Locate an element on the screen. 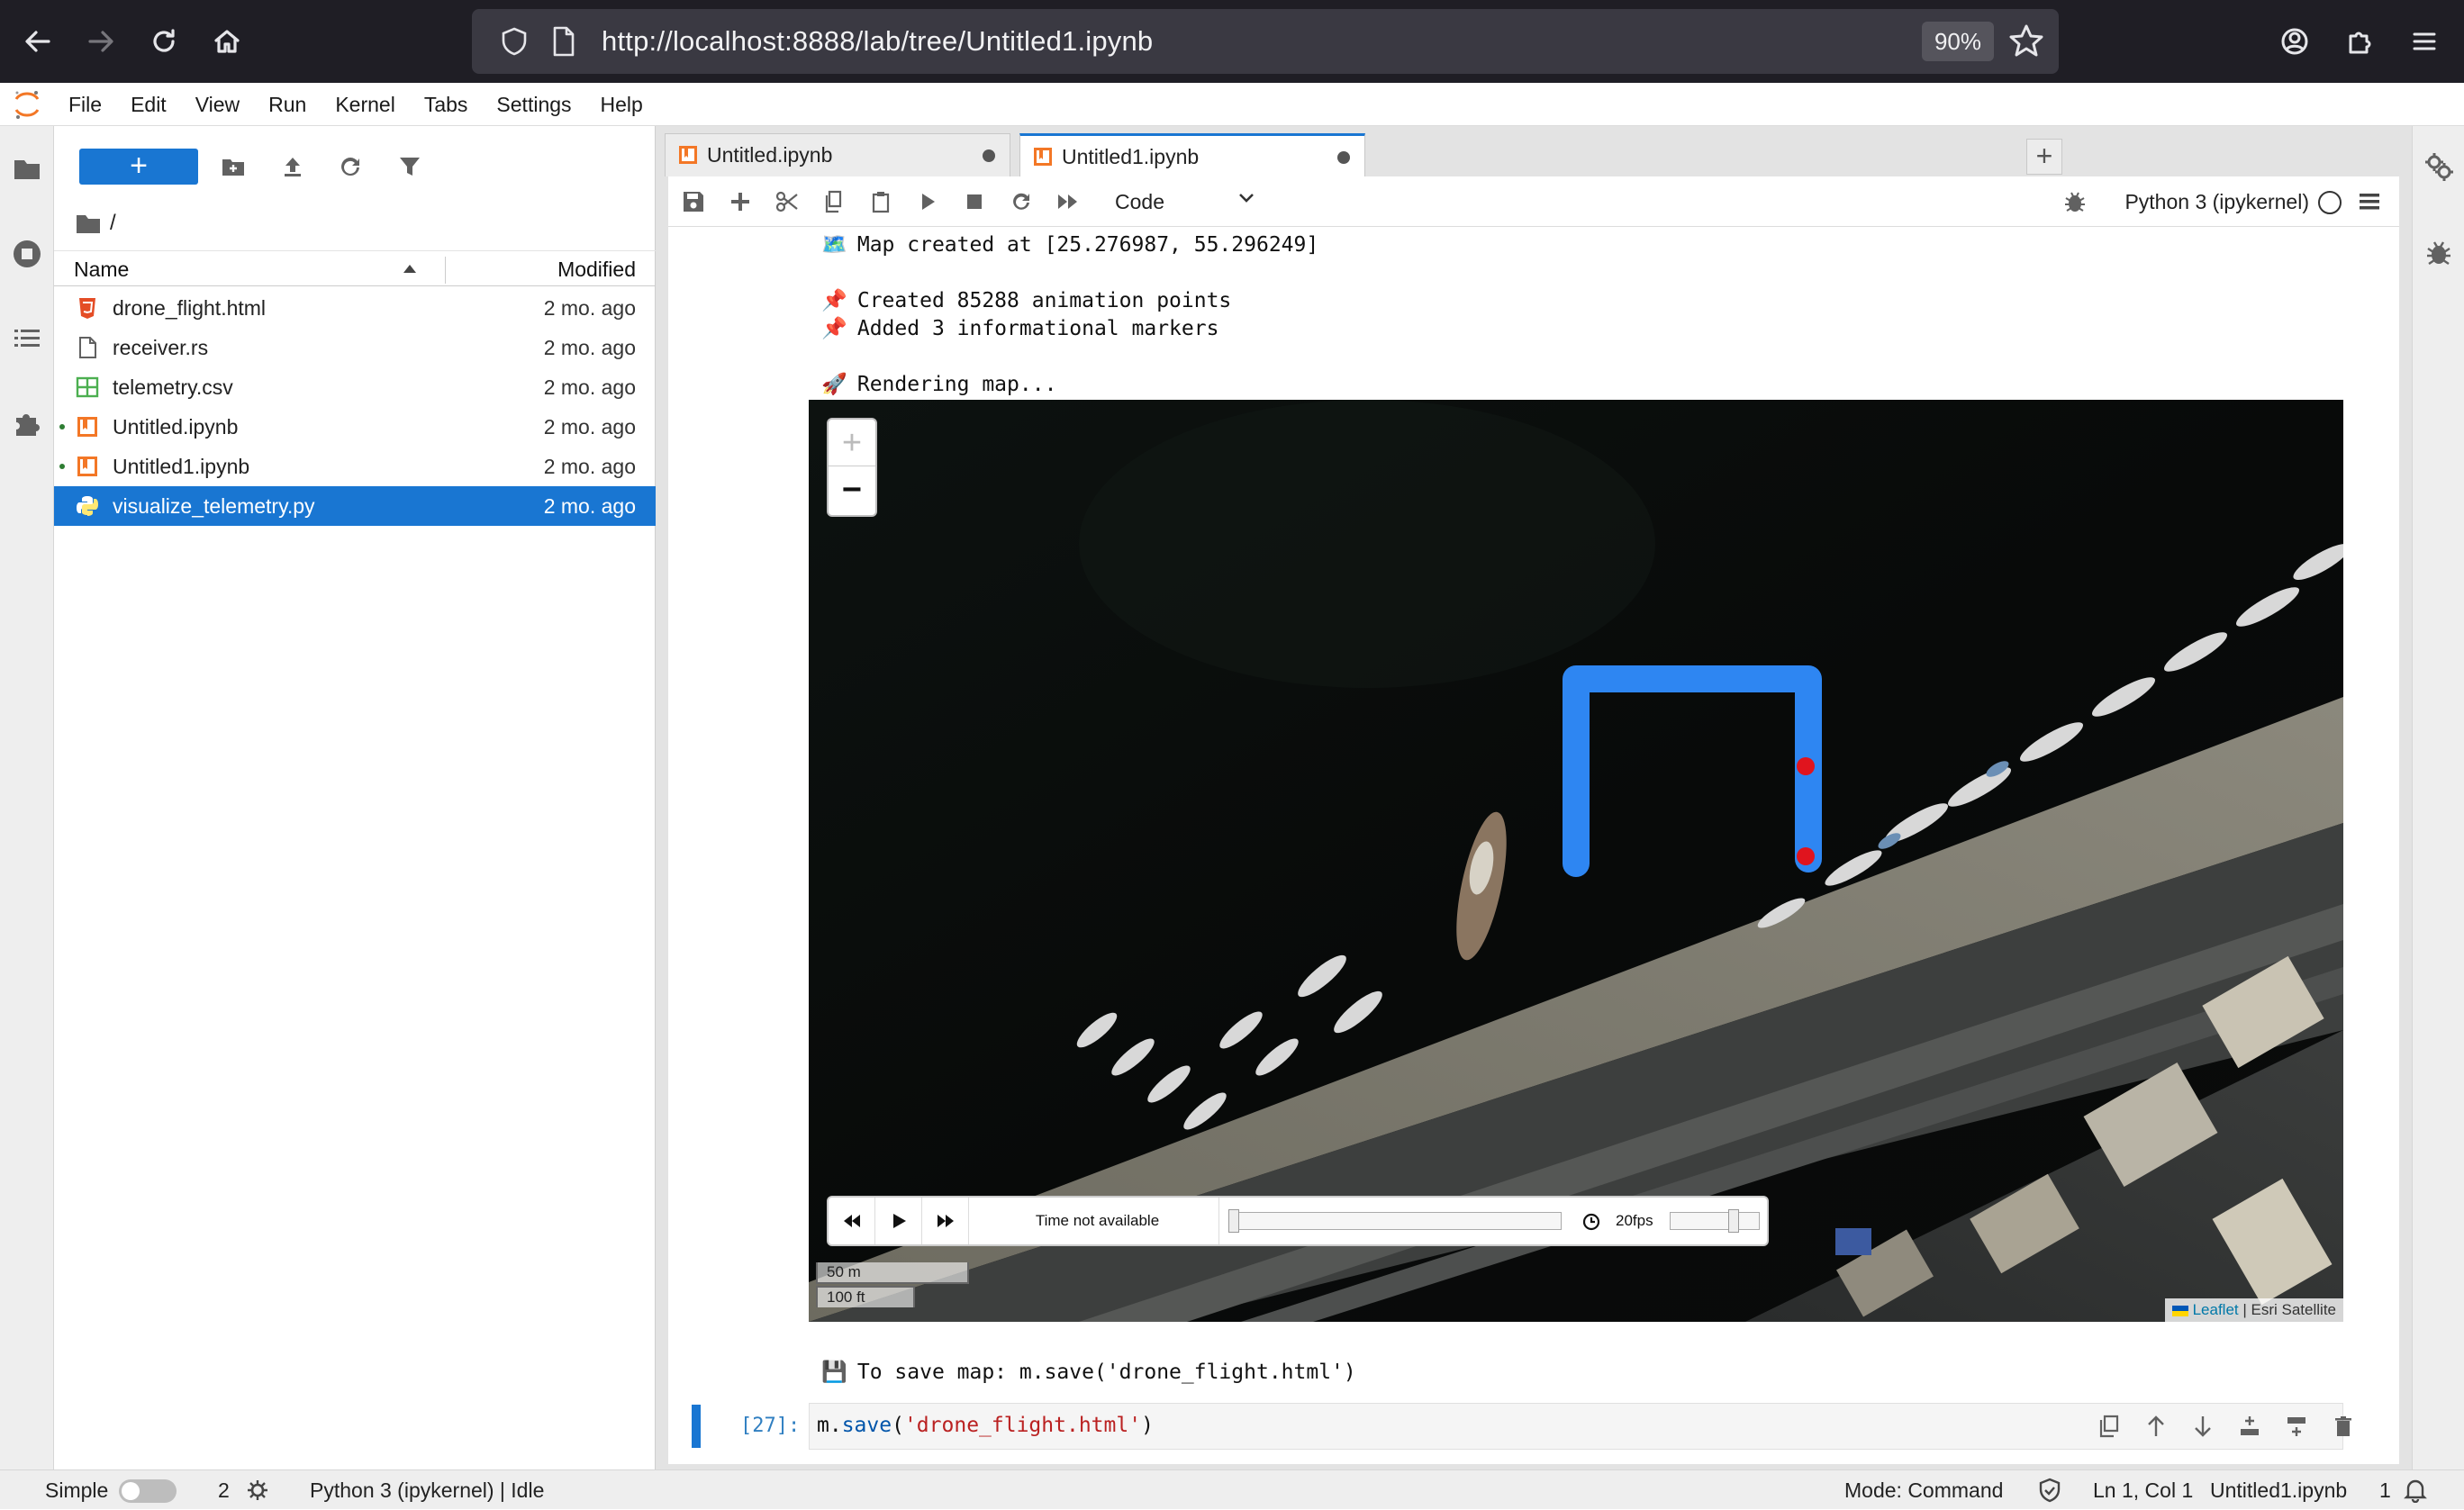  menu-view: View is located at coordinates (217, 104).